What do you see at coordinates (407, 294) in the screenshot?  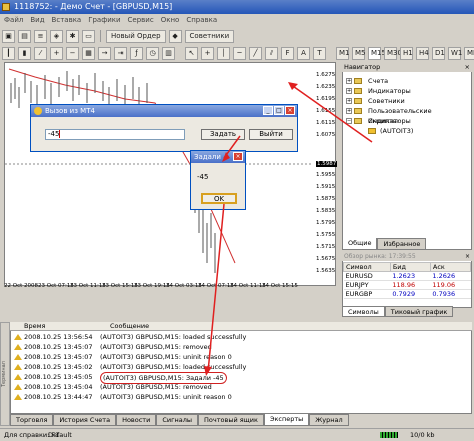 I see `table-row: EURGBP 0.7929 0.7936` at bounding box center [407, 294].